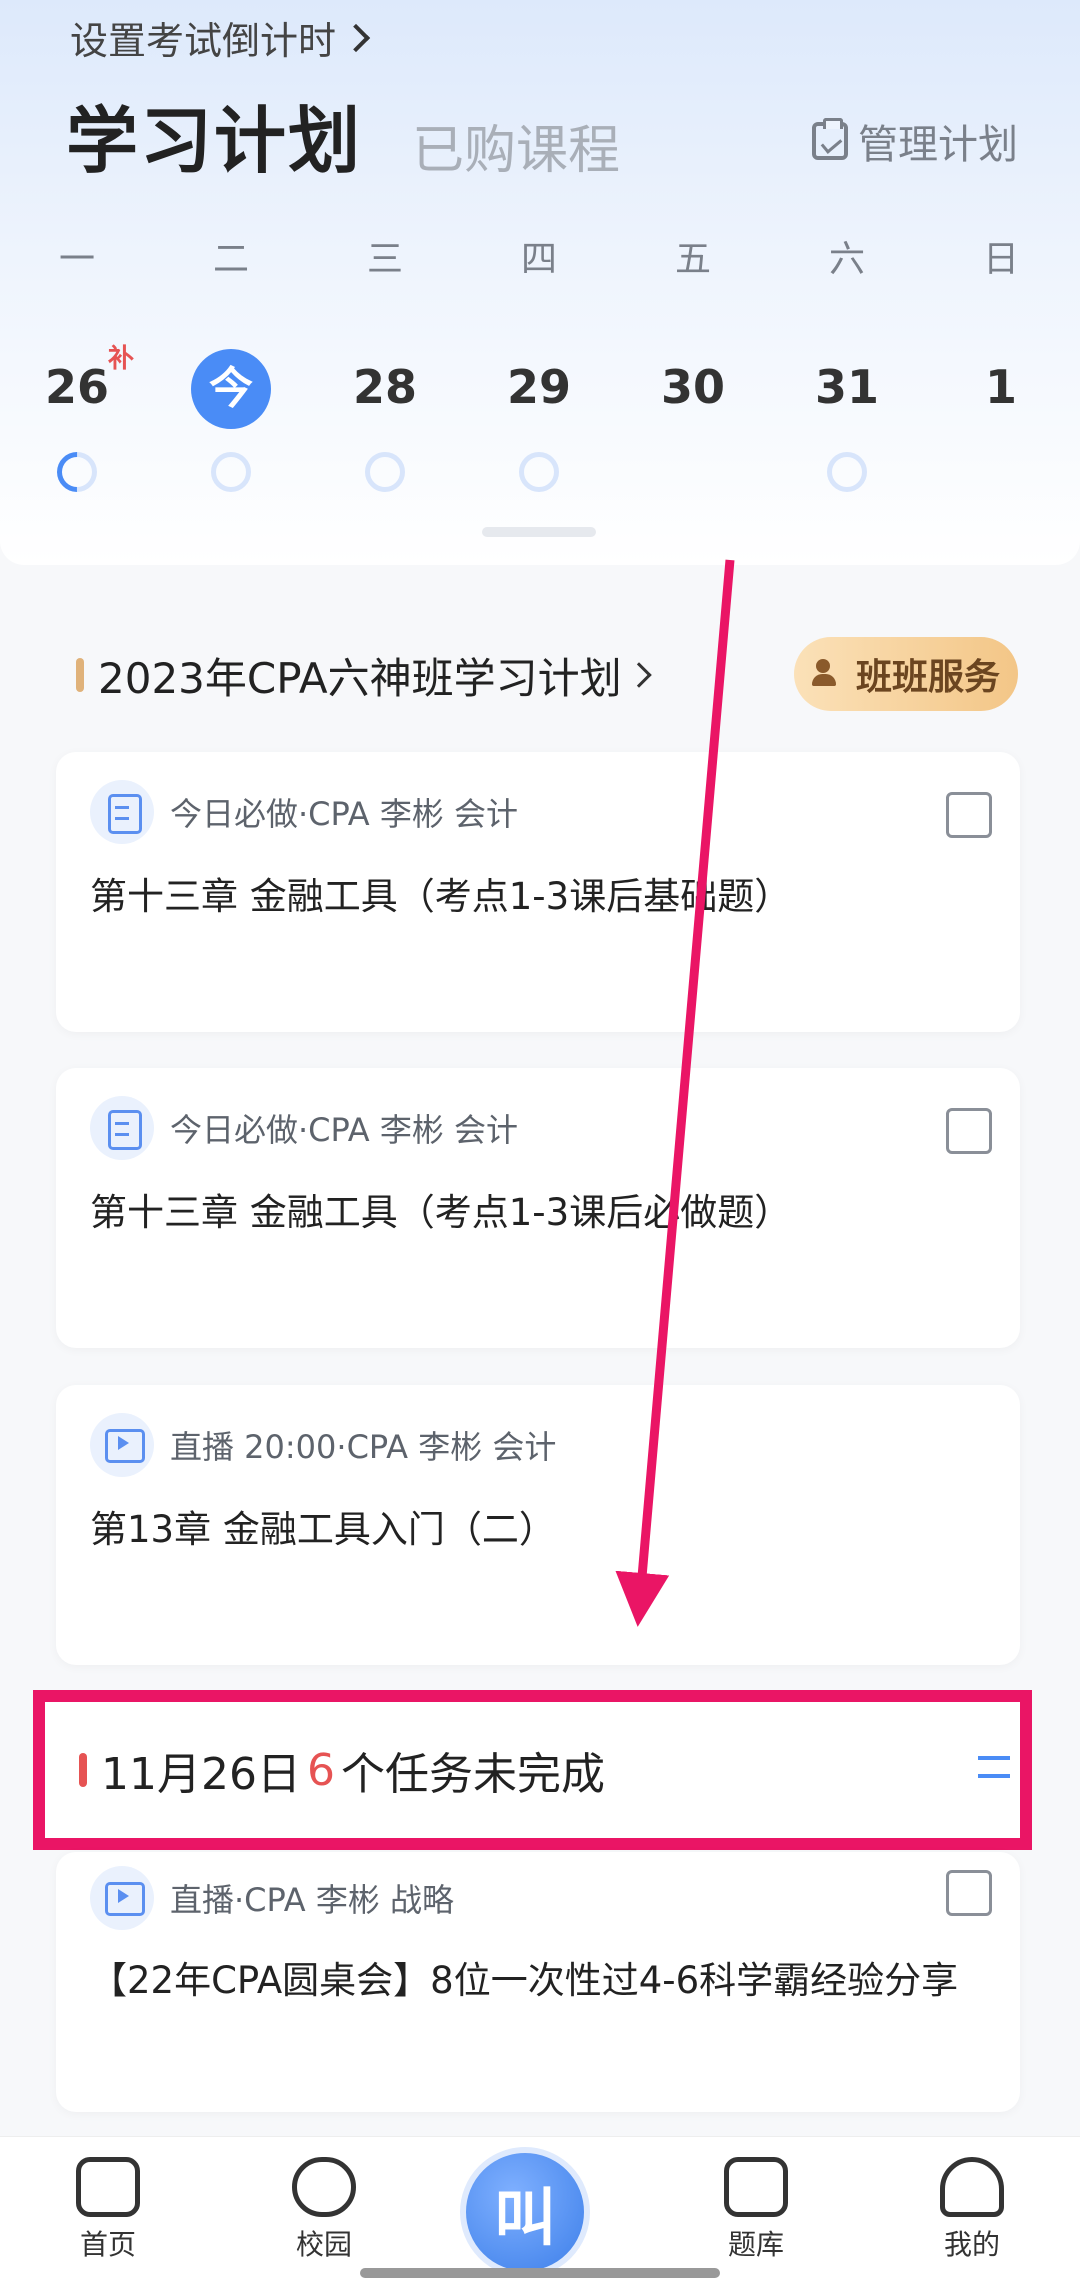 This screenshot has width=1080, height=2286. I want to click on person-icon, so click(972, 2187).